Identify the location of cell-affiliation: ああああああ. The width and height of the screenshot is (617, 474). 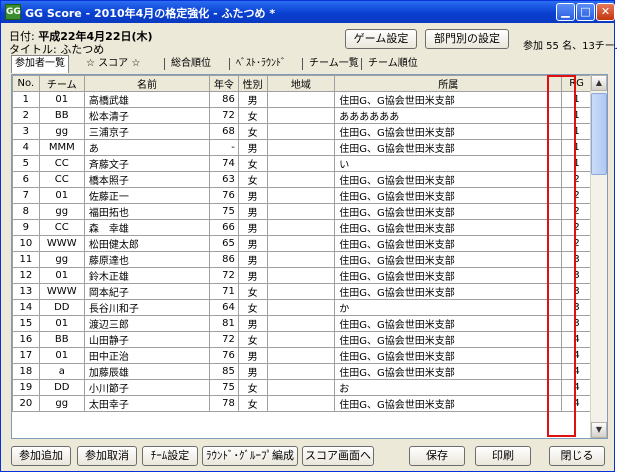
(448, 115).